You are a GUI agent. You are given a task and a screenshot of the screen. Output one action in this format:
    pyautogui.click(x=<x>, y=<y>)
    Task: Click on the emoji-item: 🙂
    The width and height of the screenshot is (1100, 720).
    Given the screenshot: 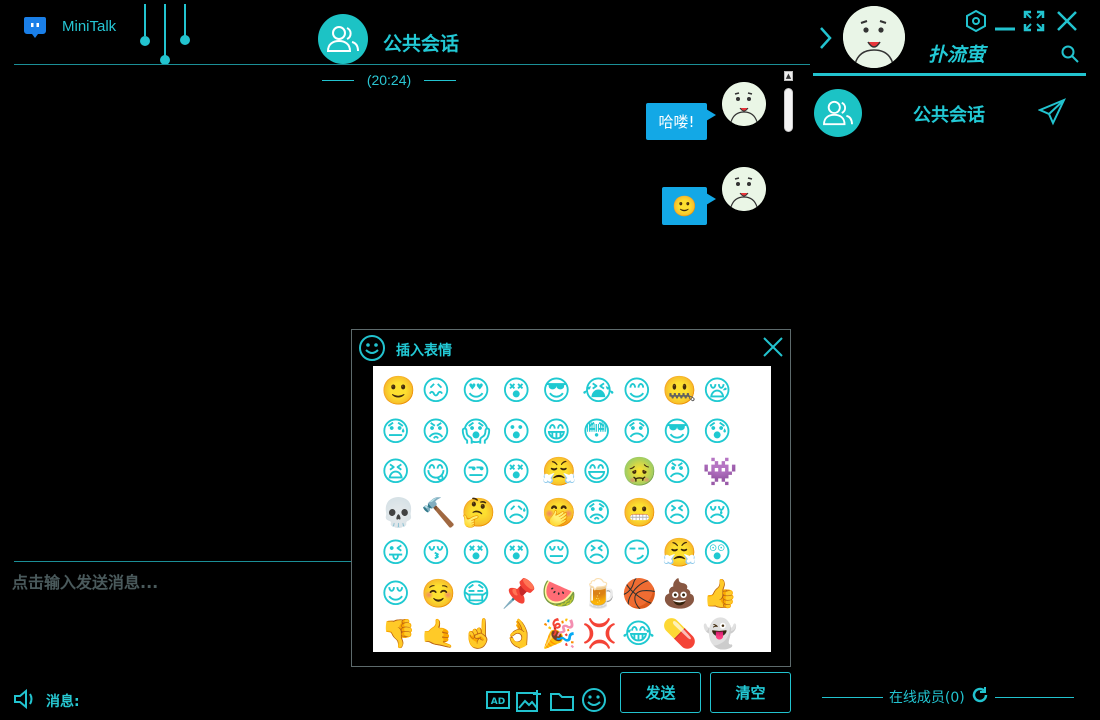 What is the action you would take?
    pyautogui.click(x=401, y=391)
    